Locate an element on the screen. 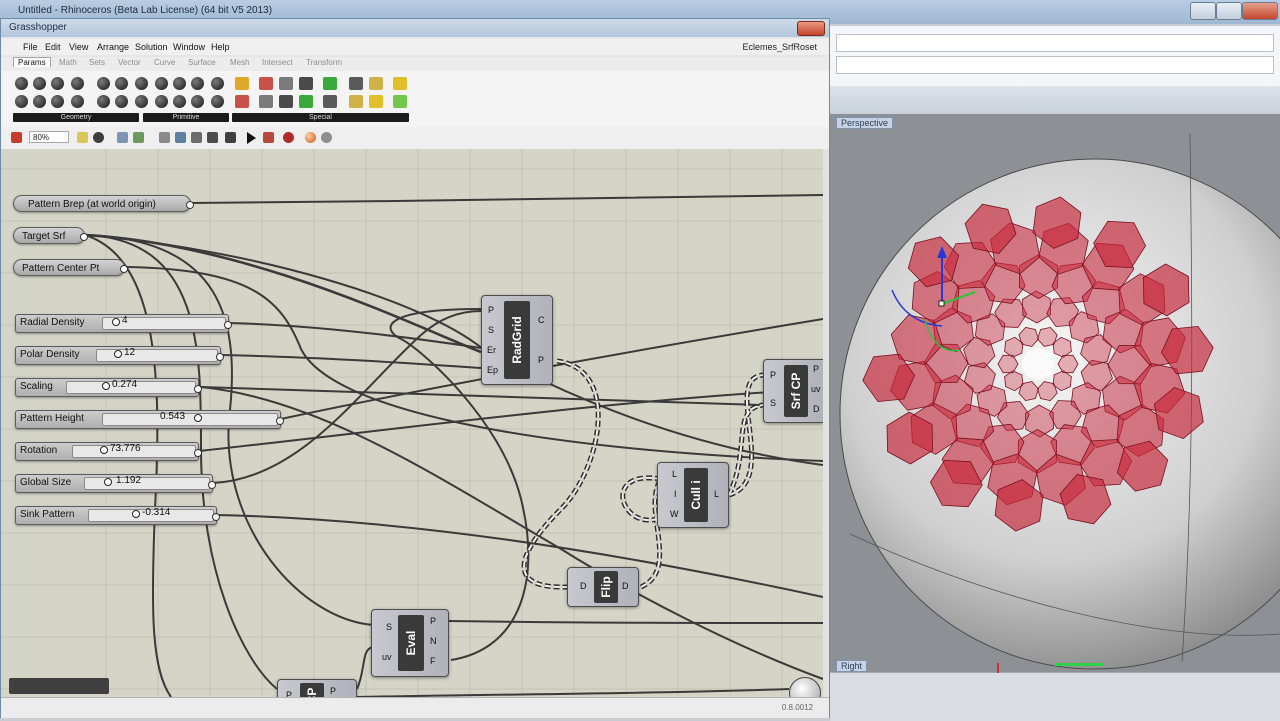 The image size is (1280, 721). menu-file: File is located at coordinates (30, 47).